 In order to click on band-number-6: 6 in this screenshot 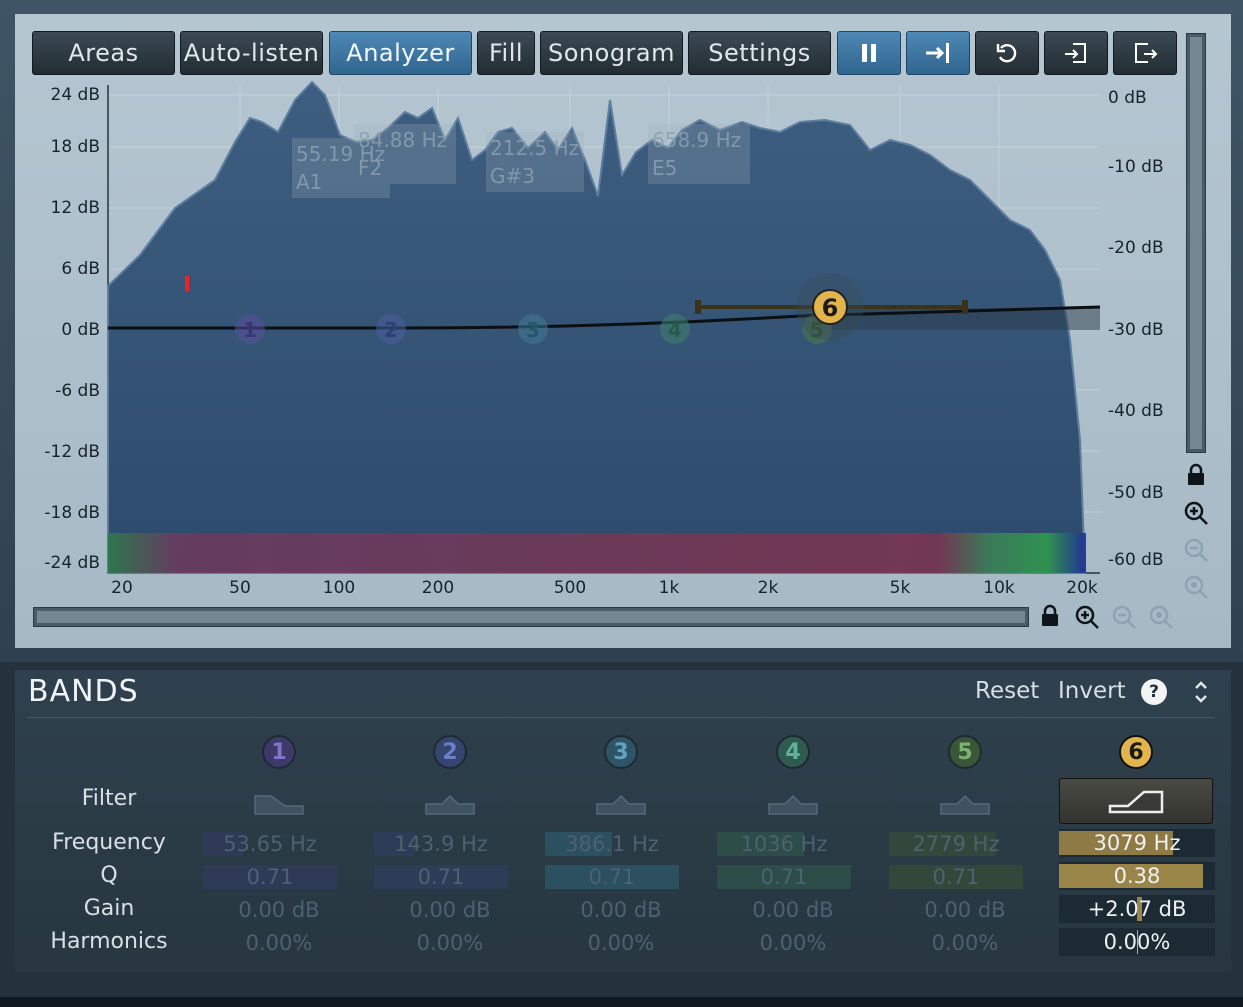, I will do `click(1136, 752)`.